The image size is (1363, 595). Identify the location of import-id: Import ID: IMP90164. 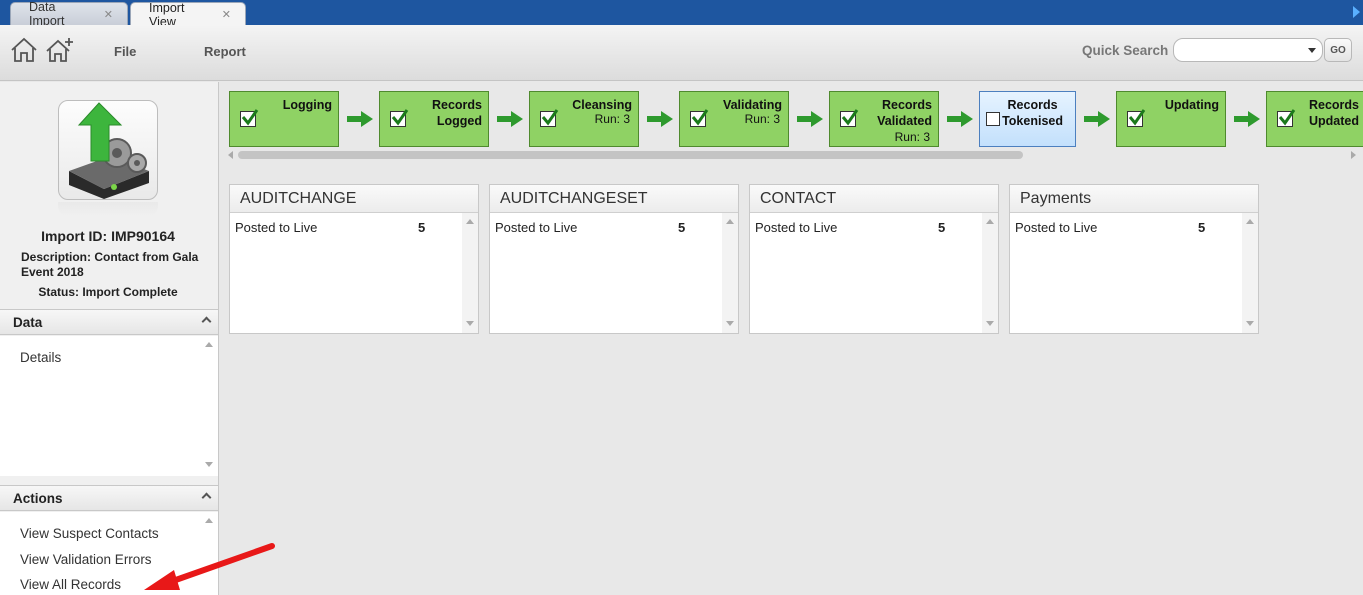
(108, 236).